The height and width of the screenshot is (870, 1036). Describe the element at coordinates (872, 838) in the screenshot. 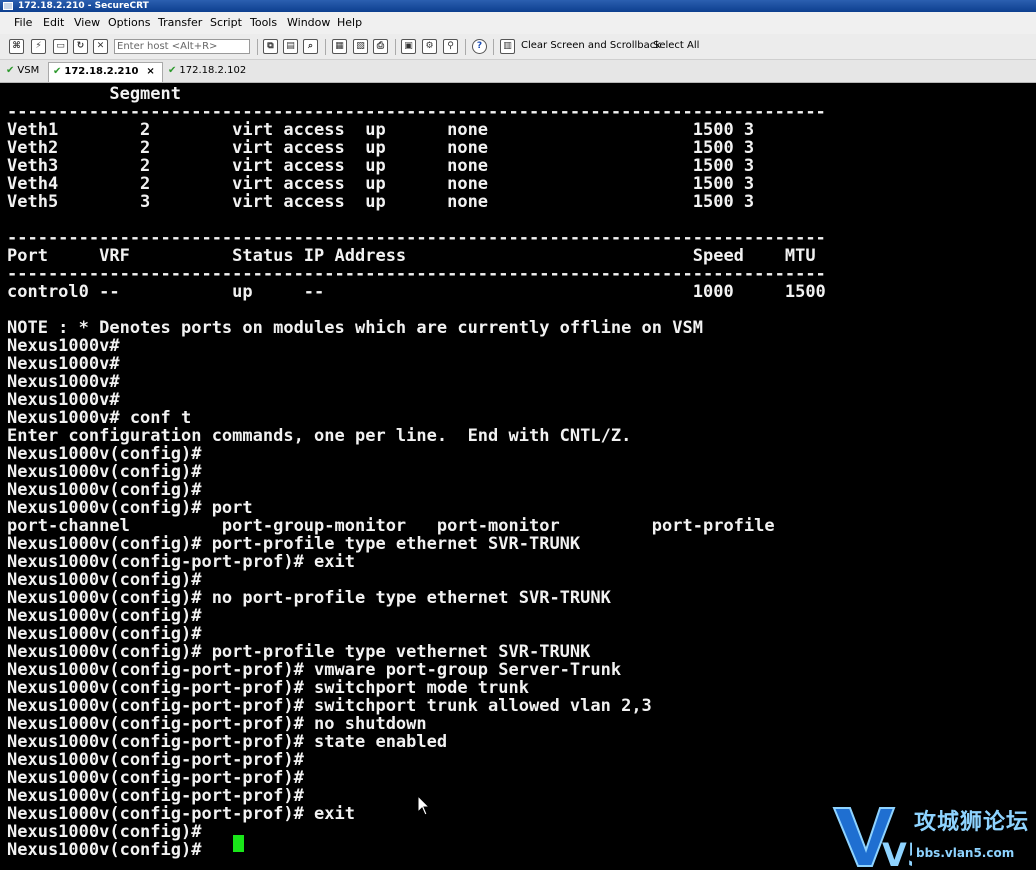

I see `v5-logo-icon: V5` at that location.